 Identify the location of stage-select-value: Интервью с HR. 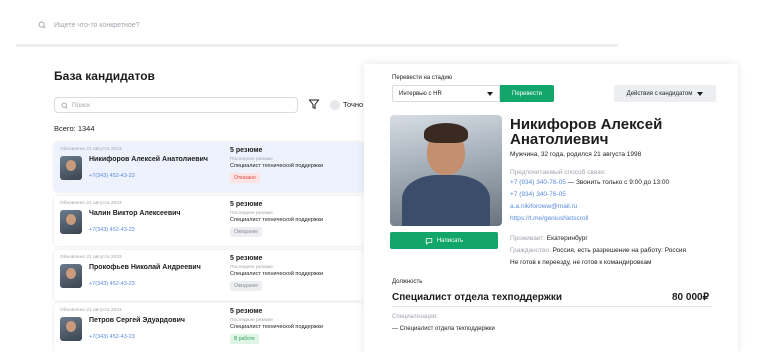
(420, 93).